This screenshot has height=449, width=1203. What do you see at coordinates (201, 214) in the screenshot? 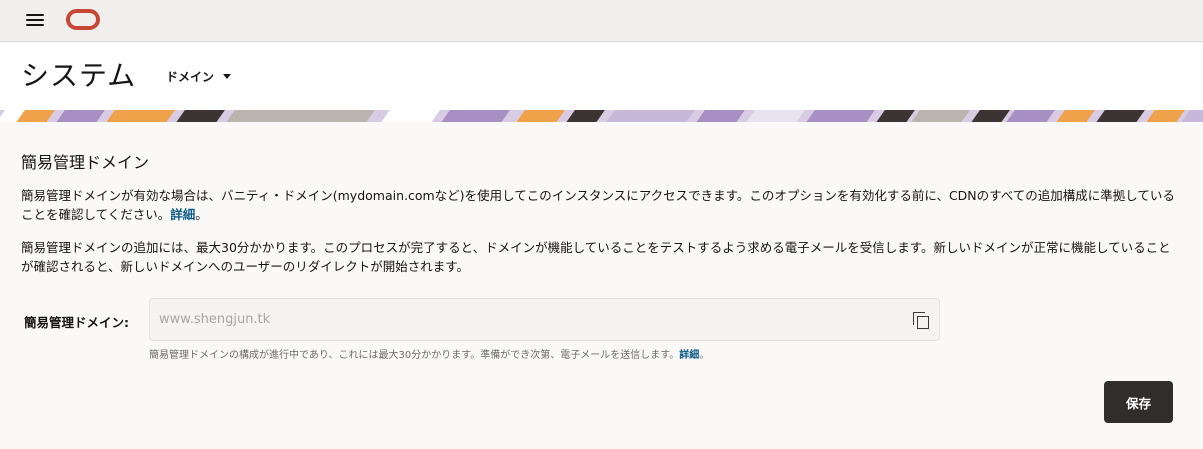
I see `description-end: 。` at bounding box center [201, 214].